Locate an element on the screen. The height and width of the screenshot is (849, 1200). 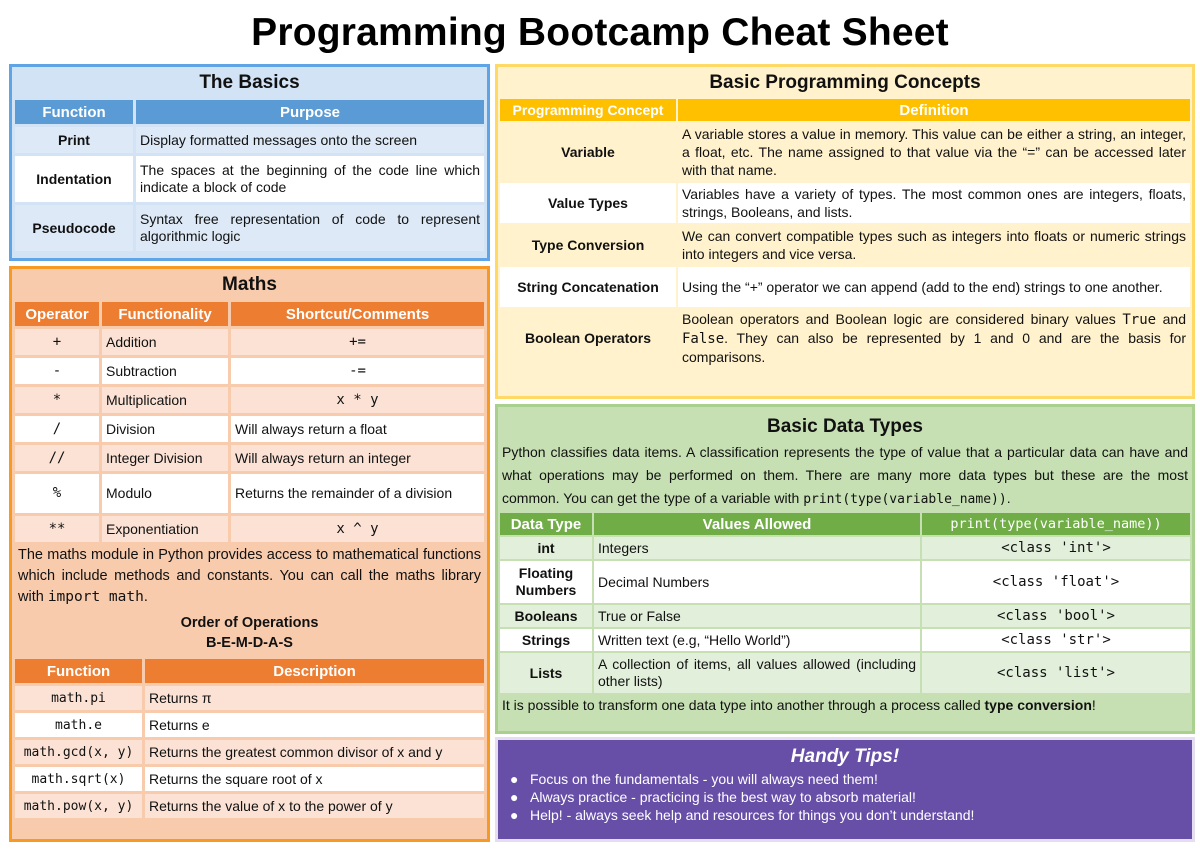
function-cell: Pseudocode is located at coordinates (74, 228).